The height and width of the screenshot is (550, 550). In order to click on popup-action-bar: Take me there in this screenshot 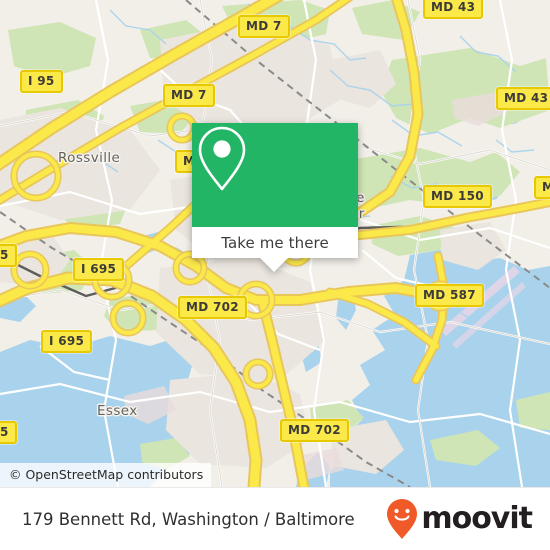, I will do `click(275, 242)`.